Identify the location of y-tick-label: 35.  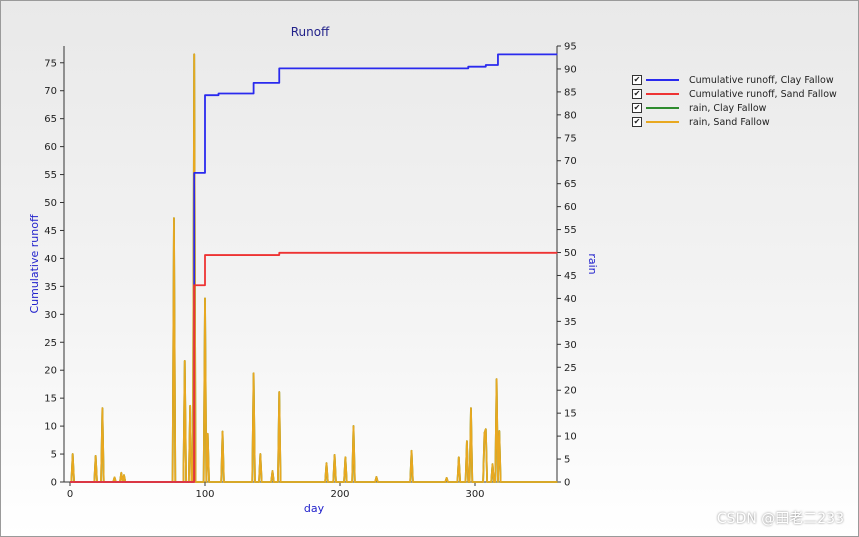
(50, 287).